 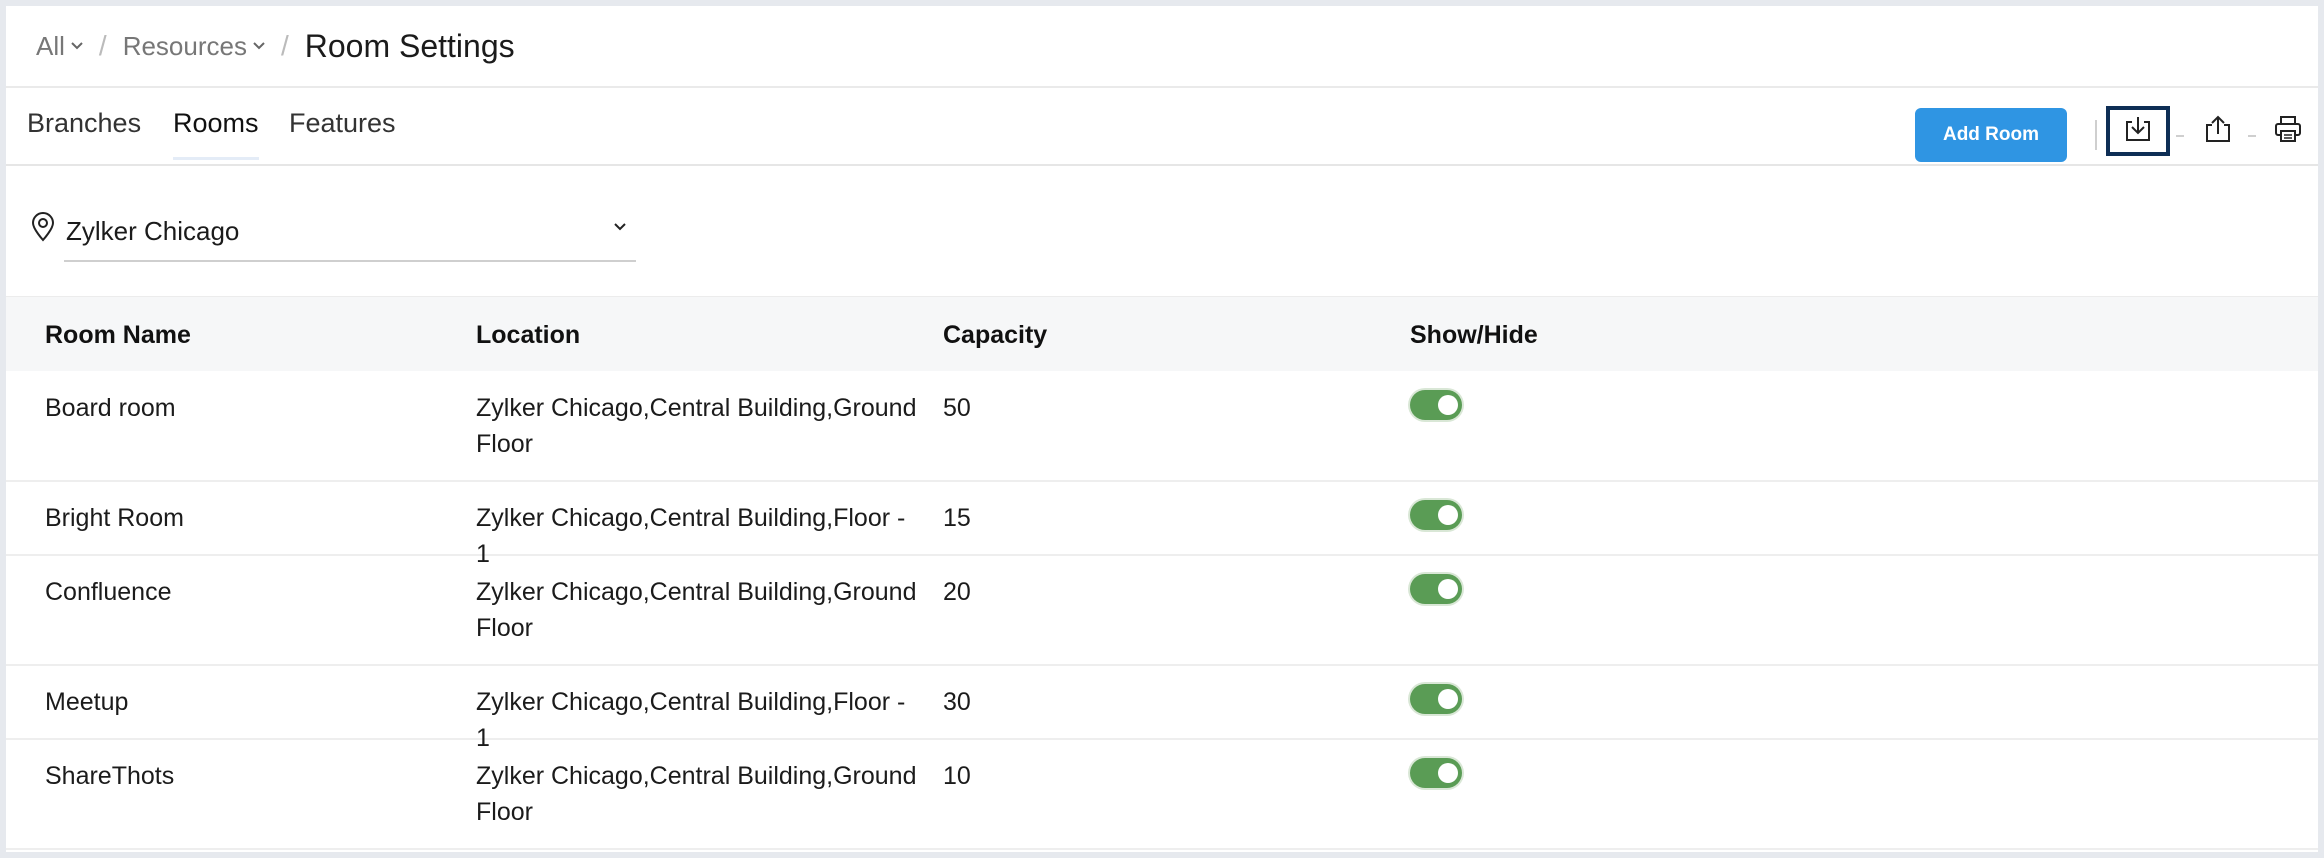 What do you see at coordinates (957, 408) in the screenshot?
I see `room-capacity: 50` at bounding box center [957, 408].